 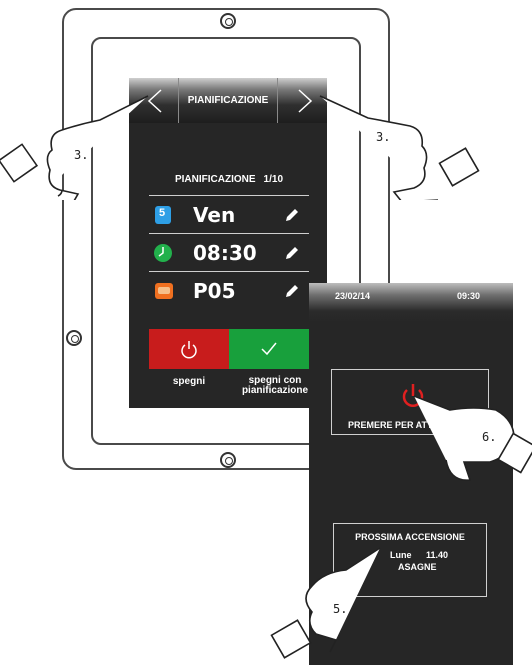 I want to click on turn-off-schedule-label: spegni con pianificazione, so click(x=275, y=386).